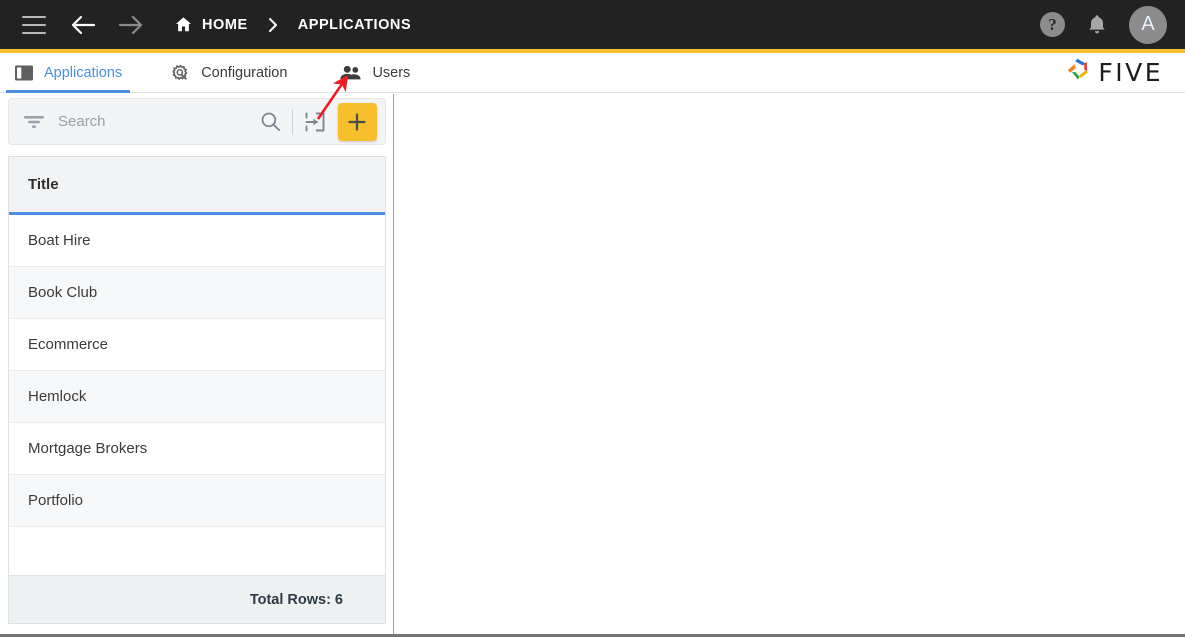 This screenshot has height=637, width=1185. I want to click on home-icon, so click(183, 24).